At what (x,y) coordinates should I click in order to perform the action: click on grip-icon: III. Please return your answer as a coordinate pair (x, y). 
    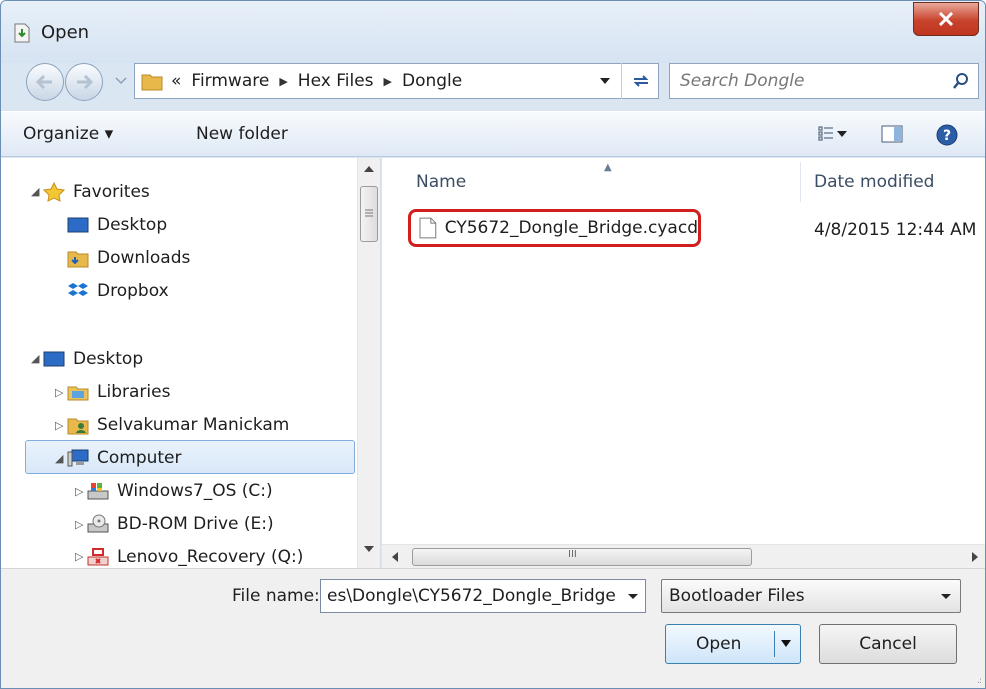
    Looking at the image, I should click on (572, 554).